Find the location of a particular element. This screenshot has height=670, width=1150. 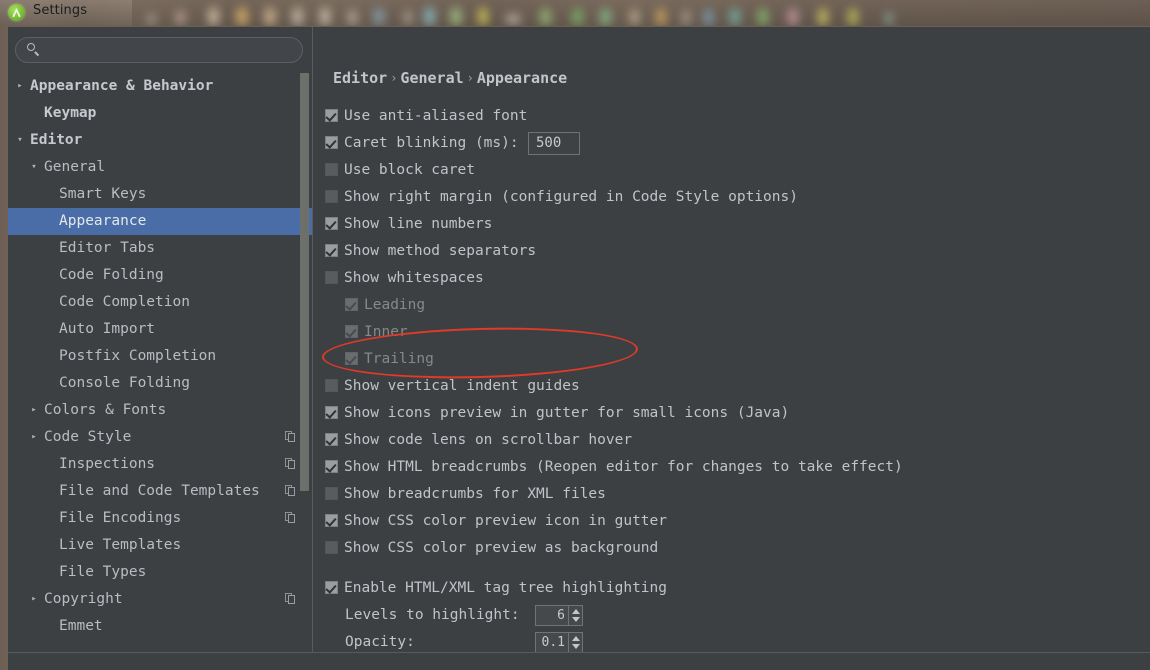

option-row-show-vertical-indent-guides: Show vertical indent guides is located at coordinates (731, 386).